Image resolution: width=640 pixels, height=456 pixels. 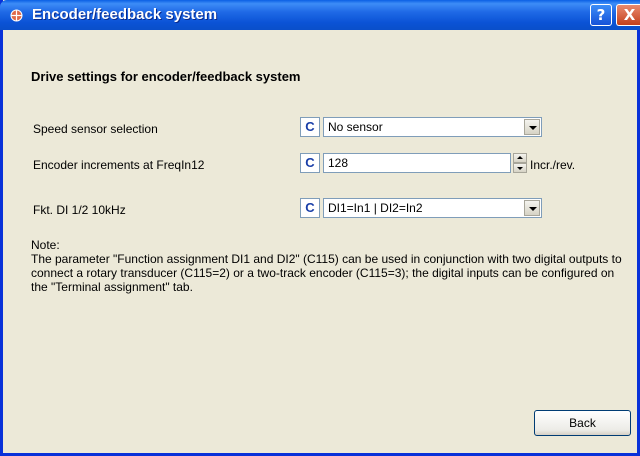 What do you see at coordinates (125, 14) in the screenshot?
I see `window-title: Encoder/feedback system` at bounding box center [125, 14].